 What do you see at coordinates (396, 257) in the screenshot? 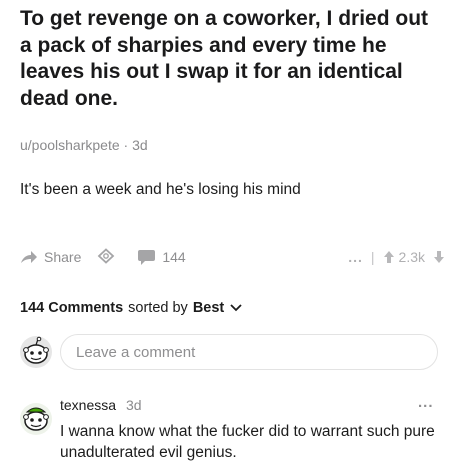
I see `vote-group: ... | 2.3k` at bounding box center [396, 257].